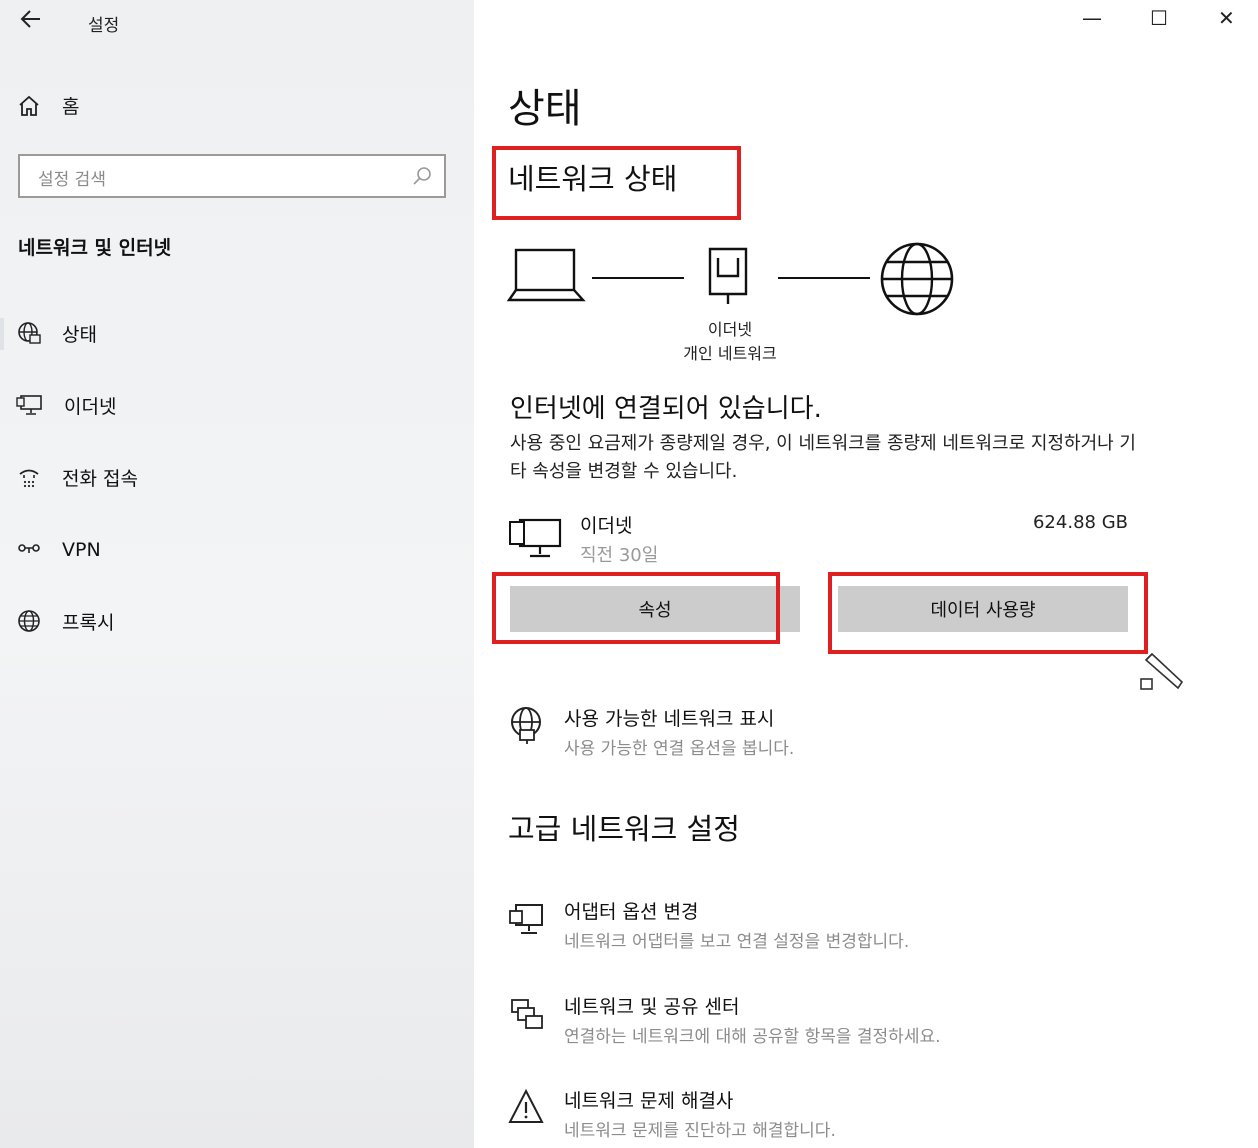 The width and height of the screenshot is (1258, 1148). What do you see at coordinates (81, 550) in the screenshot?
I see `sidebar-item-label: VPN` at bounding box center [81, 550].